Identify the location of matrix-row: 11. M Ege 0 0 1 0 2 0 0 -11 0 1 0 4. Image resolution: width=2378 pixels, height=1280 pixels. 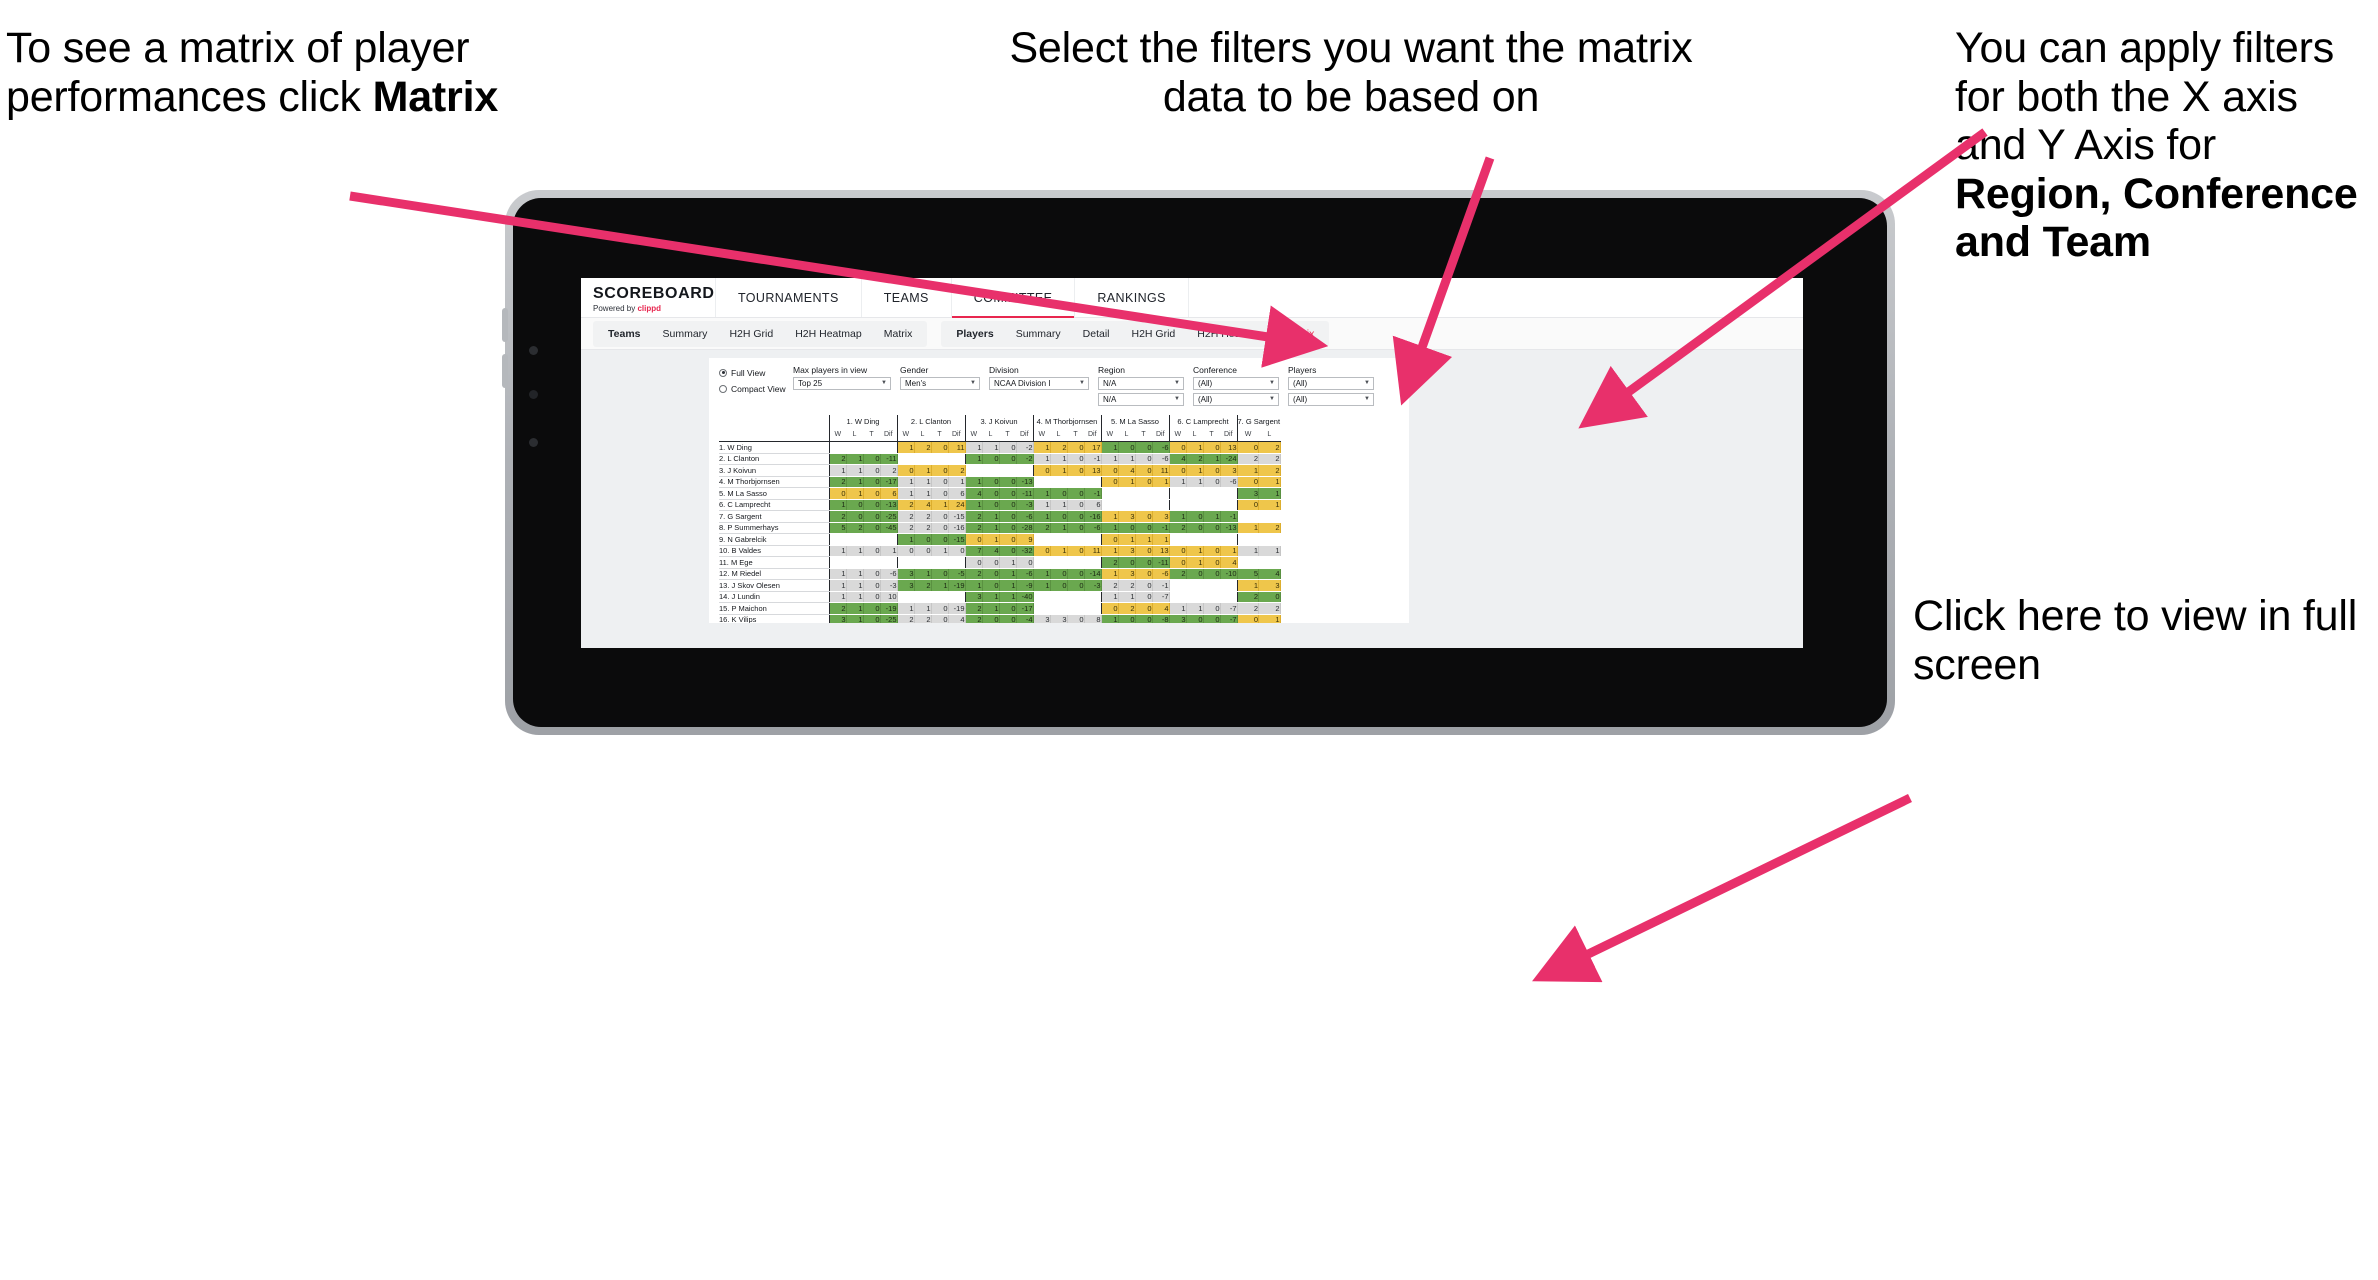
(1000, 562).